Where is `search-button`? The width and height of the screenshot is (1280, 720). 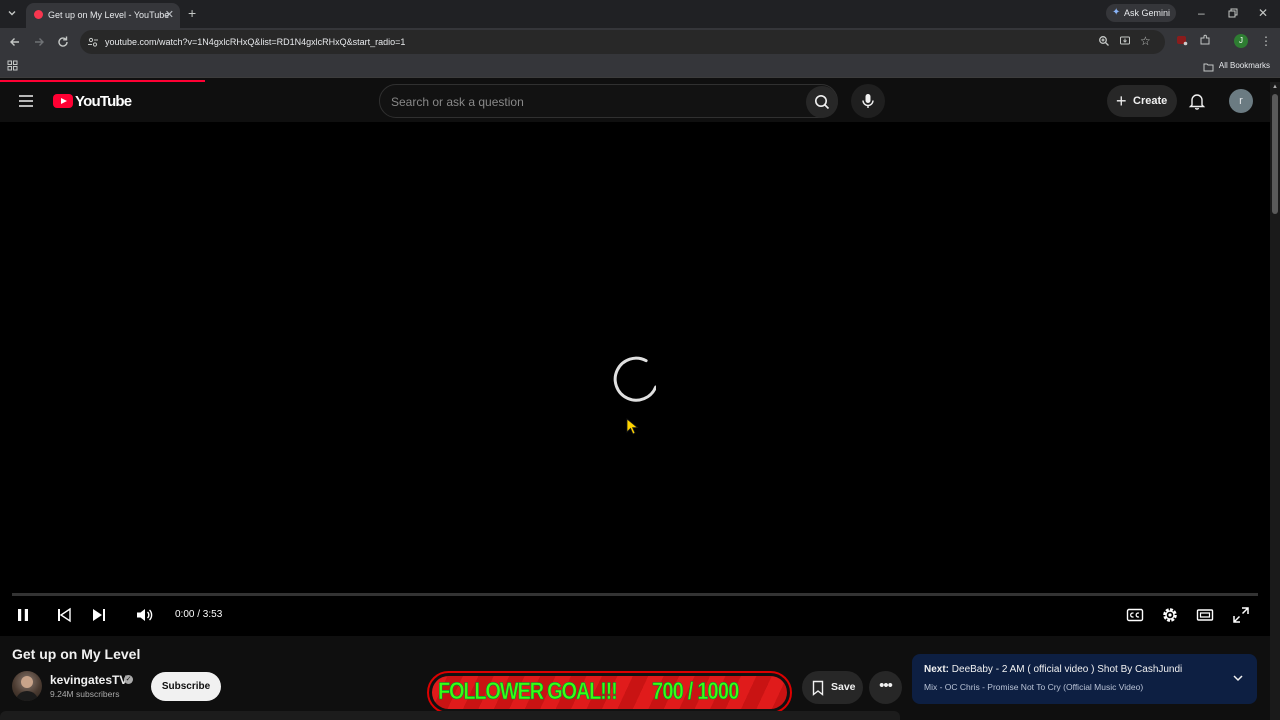
search-button is located at coordinates (822, 102).